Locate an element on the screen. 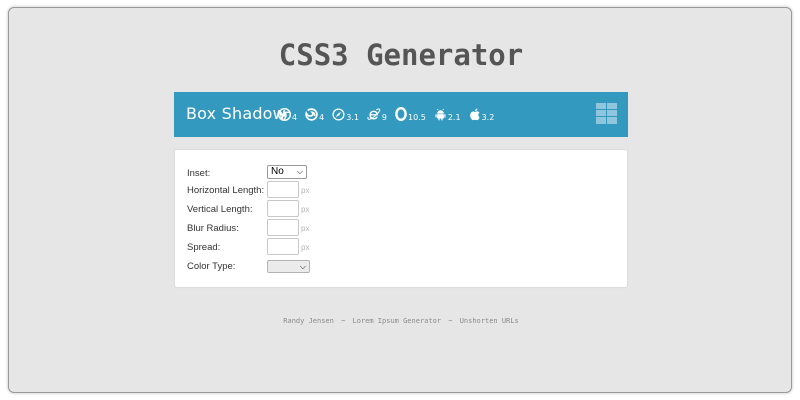 The width and height of the screenshot is (800, 400). vertical-length-row: Vertical Length: px is located at coordinates (397, 209).